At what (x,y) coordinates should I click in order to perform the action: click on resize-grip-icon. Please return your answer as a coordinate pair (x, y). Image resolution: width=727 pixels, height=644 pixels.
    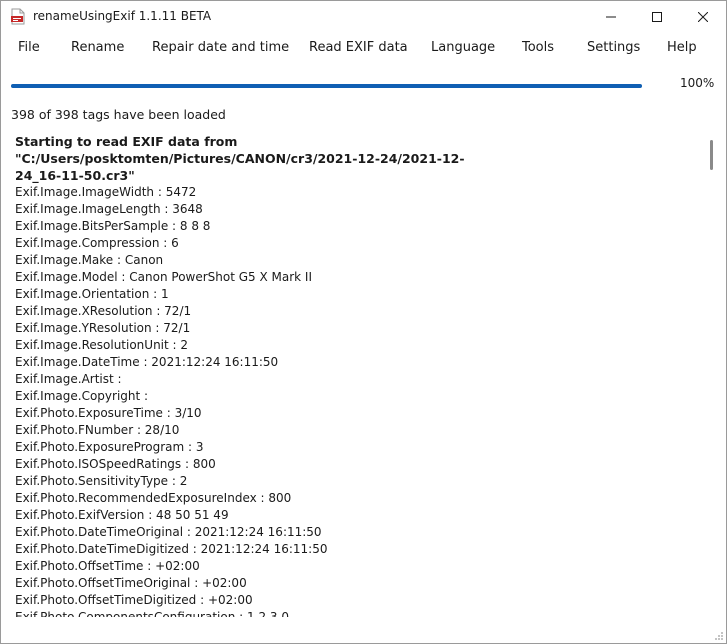
    Looking at the image, I should click on (719, 636).